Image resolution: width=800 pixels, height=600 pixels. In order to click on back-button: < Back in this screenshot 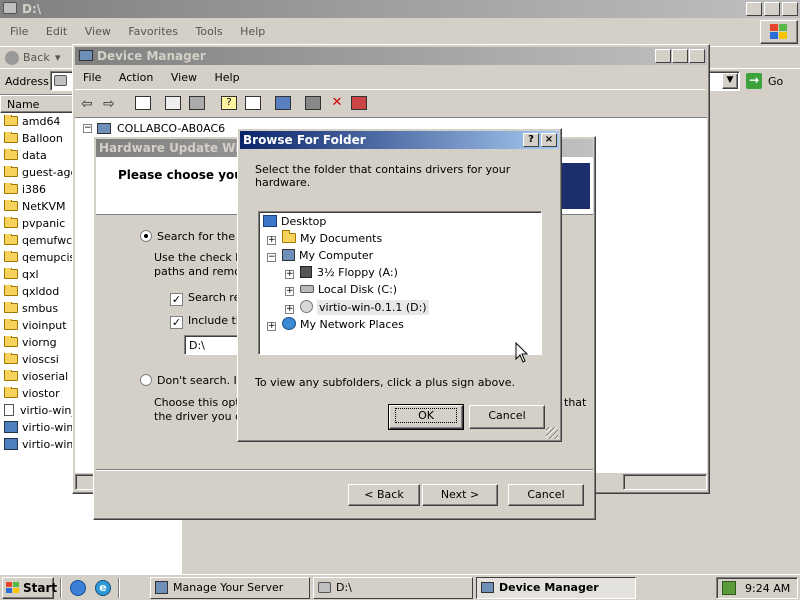, I will do `click(384, 495)`.